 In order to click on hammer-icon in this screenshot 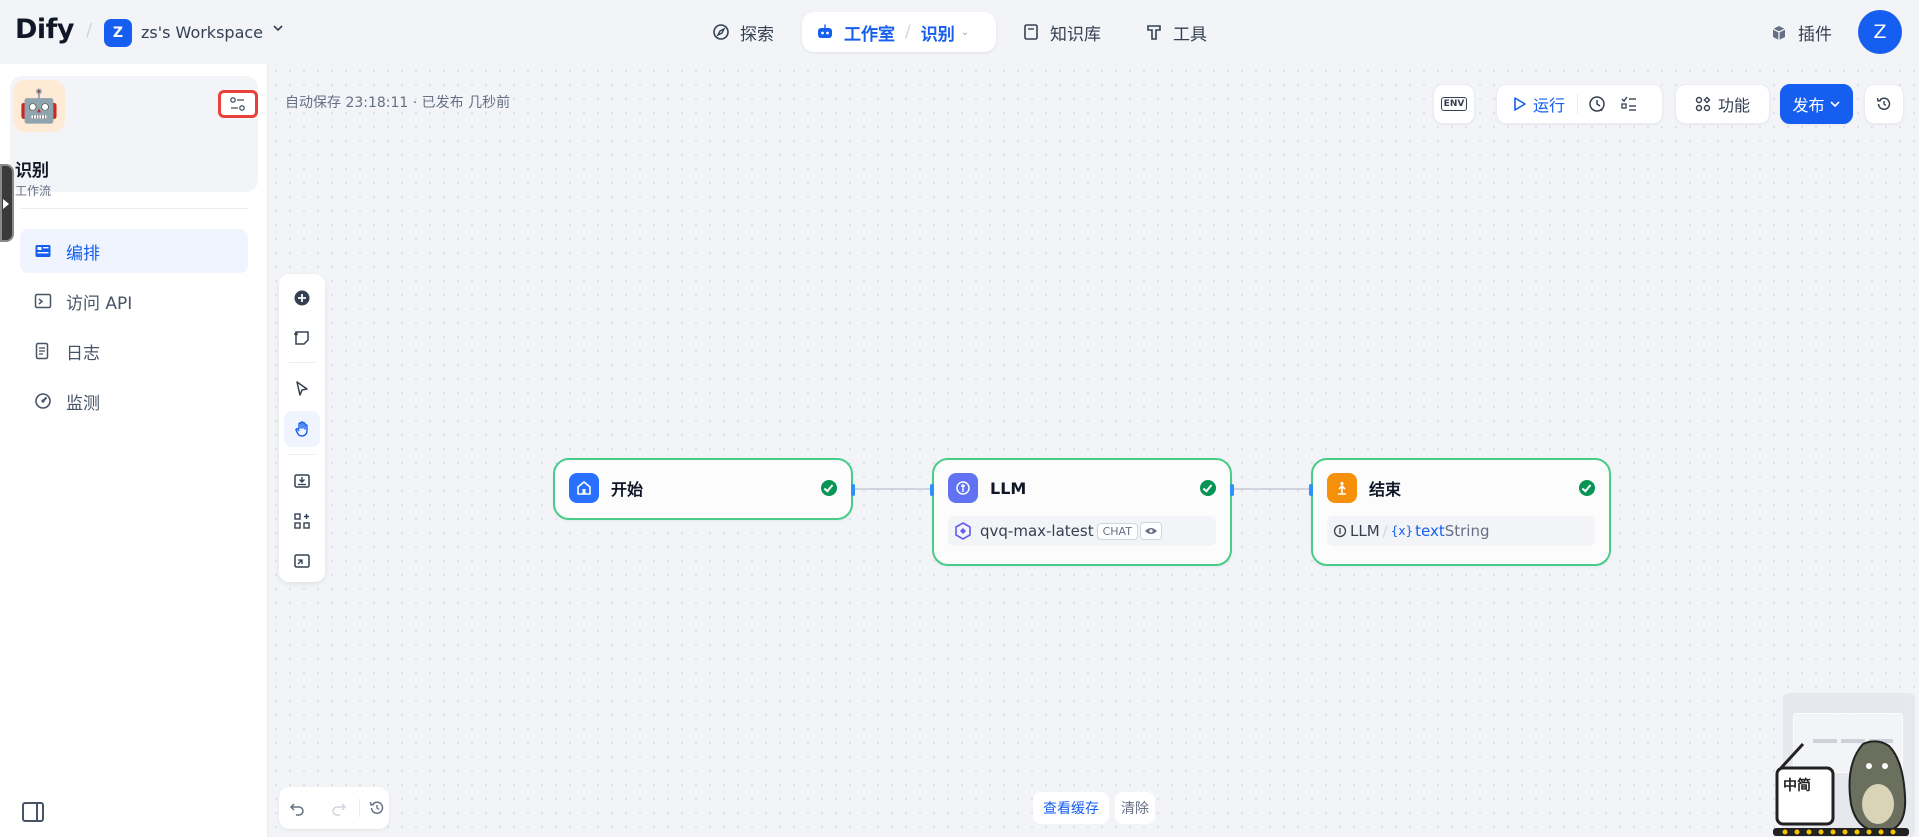, I will do `click(1154, 32)`.